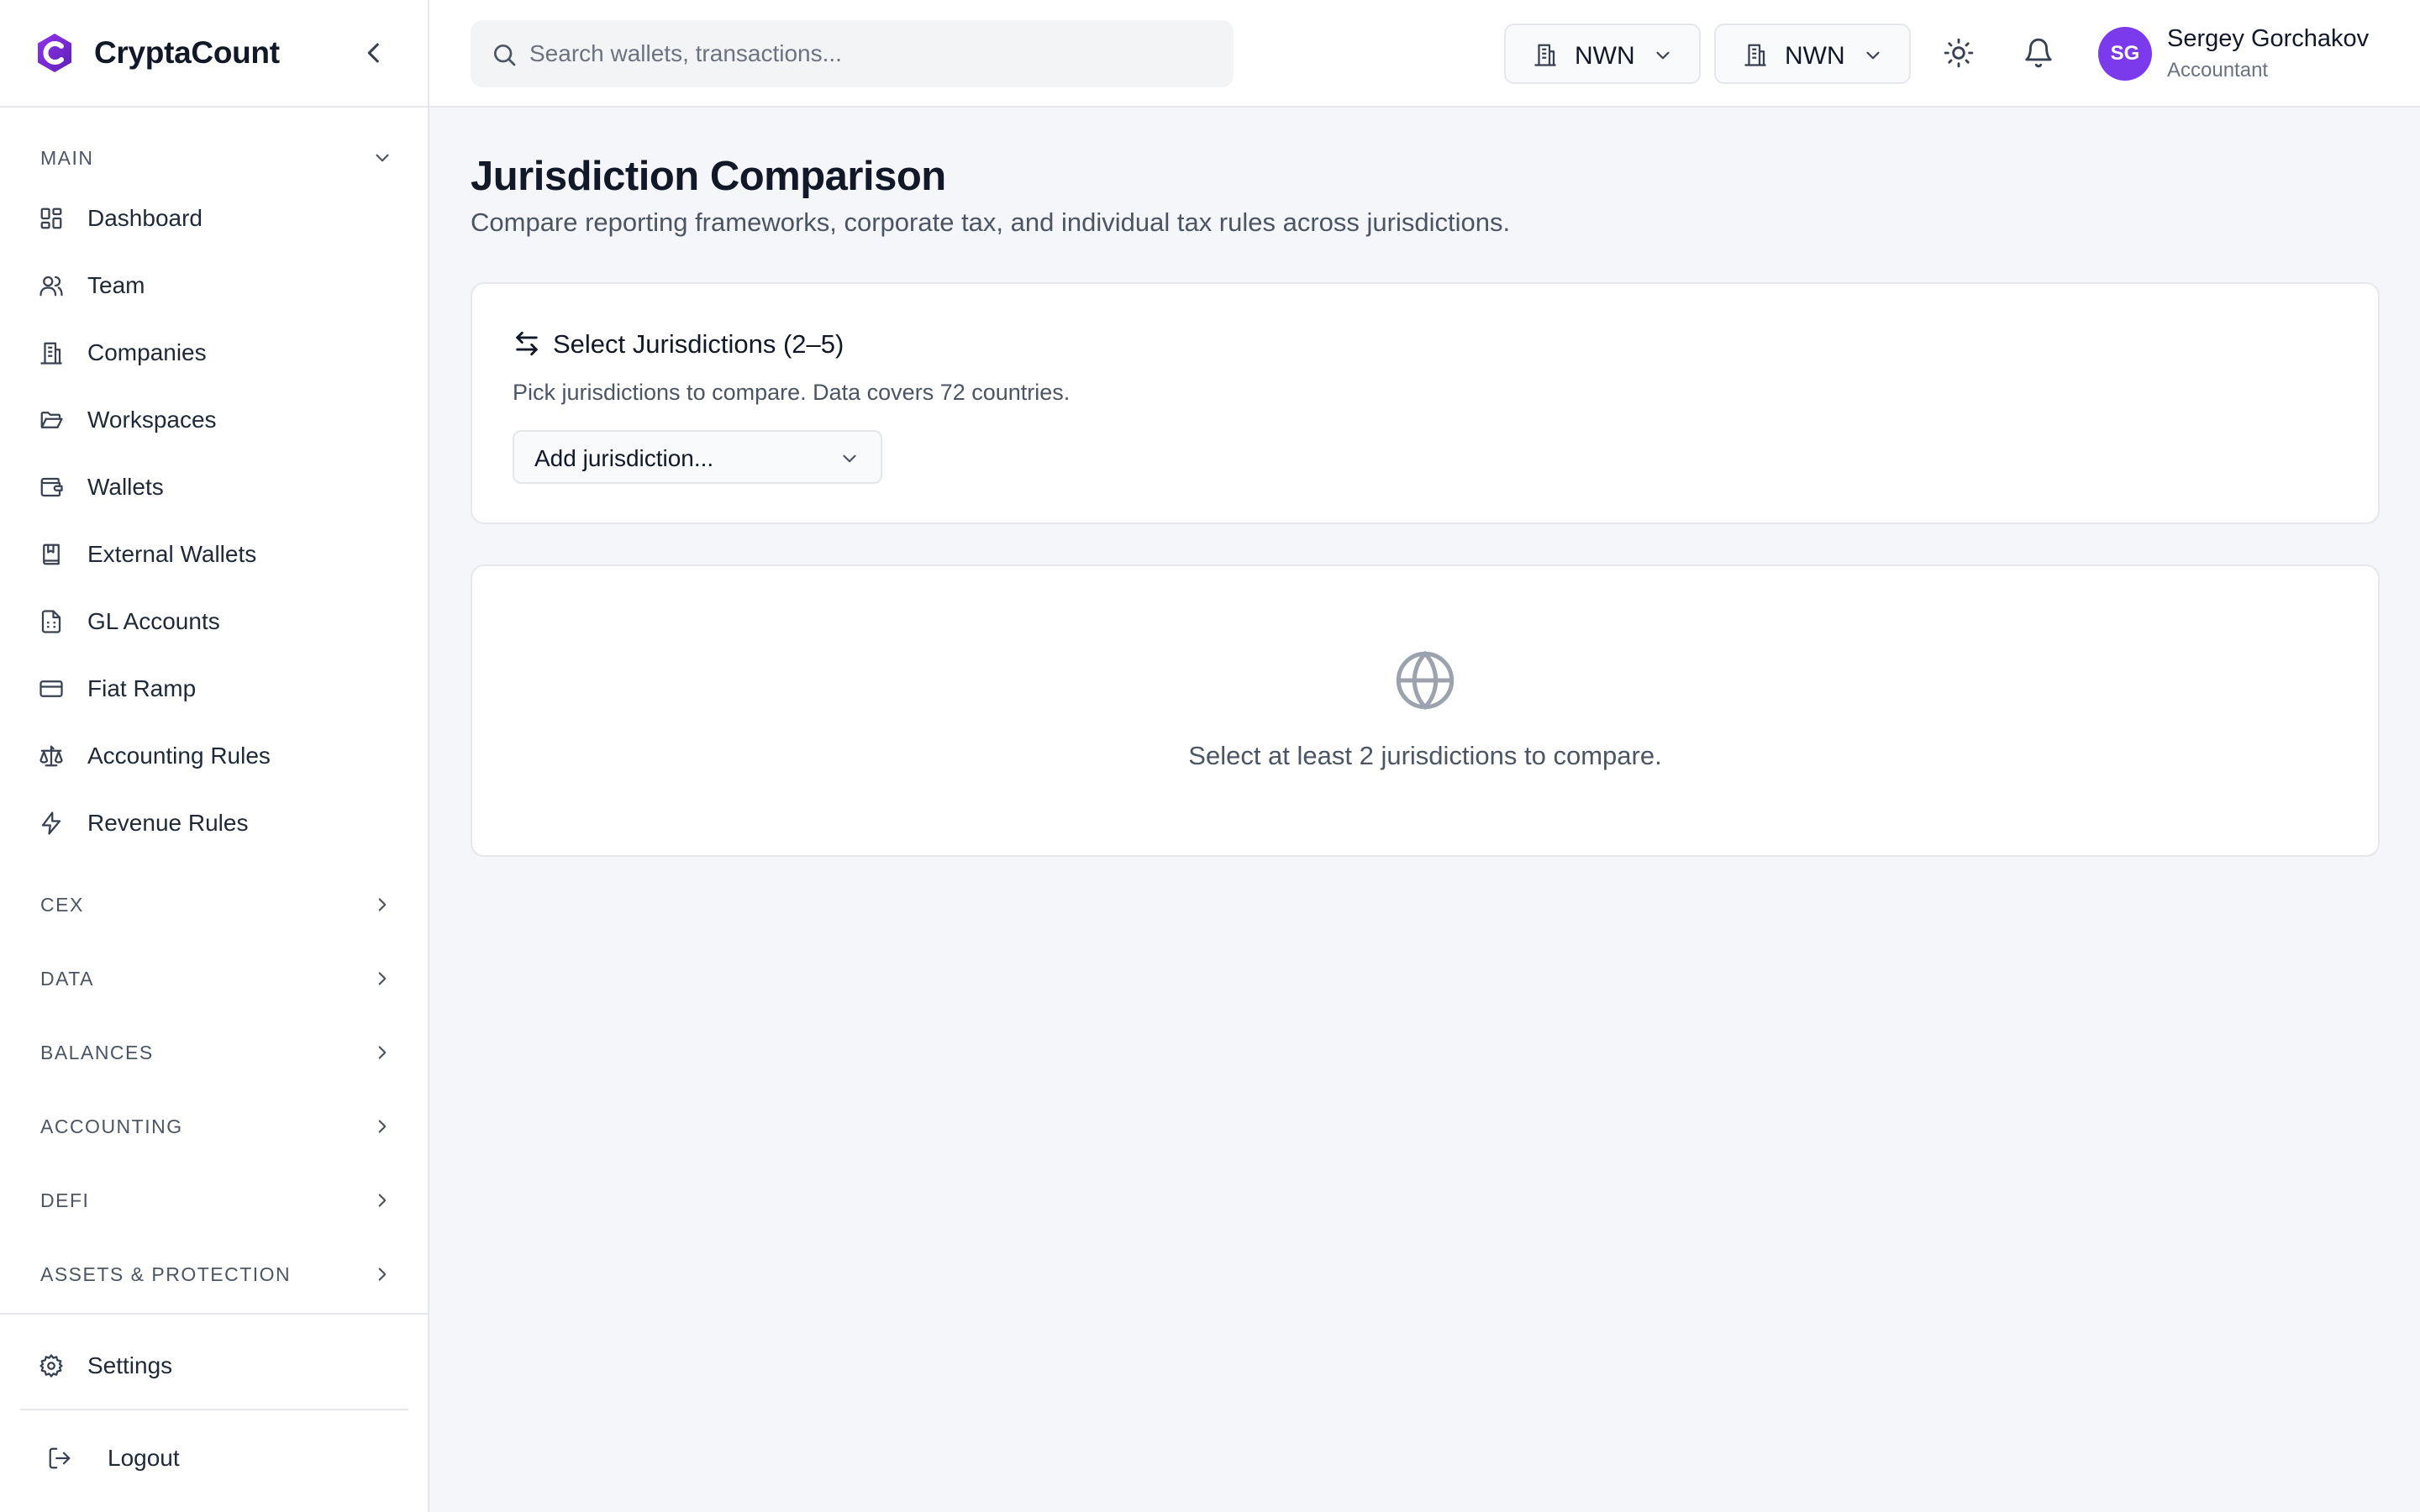  What do you see at coordinates (145, 218) in the screenshot?
I see `sidebar-item-label: Dashboard` at bounding box center [145, 218].